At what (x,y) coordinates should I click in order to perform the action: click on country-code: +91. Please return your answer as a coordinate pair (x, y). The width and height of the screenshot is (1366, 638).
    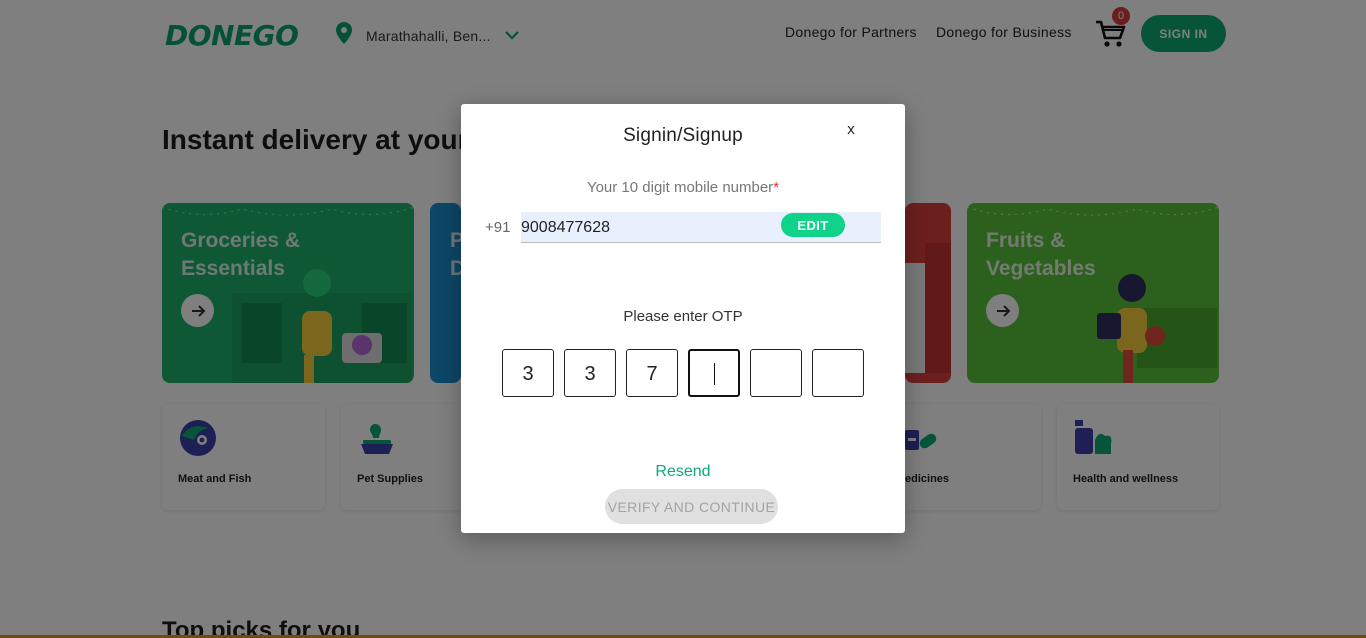
    Looking at the image, I should click on (498, 227).